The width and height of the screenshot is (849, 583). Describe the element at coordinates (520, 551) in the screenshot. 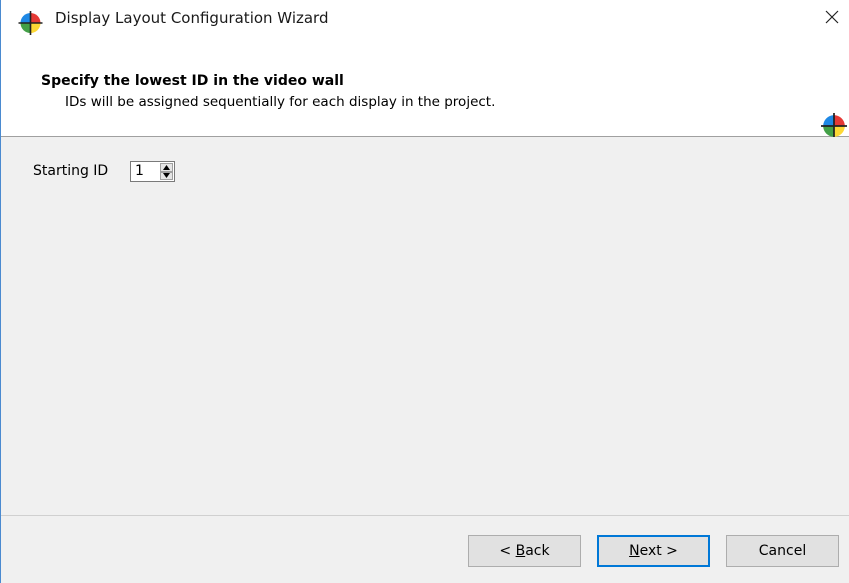

I see `back-mnemonic: B` at that location.